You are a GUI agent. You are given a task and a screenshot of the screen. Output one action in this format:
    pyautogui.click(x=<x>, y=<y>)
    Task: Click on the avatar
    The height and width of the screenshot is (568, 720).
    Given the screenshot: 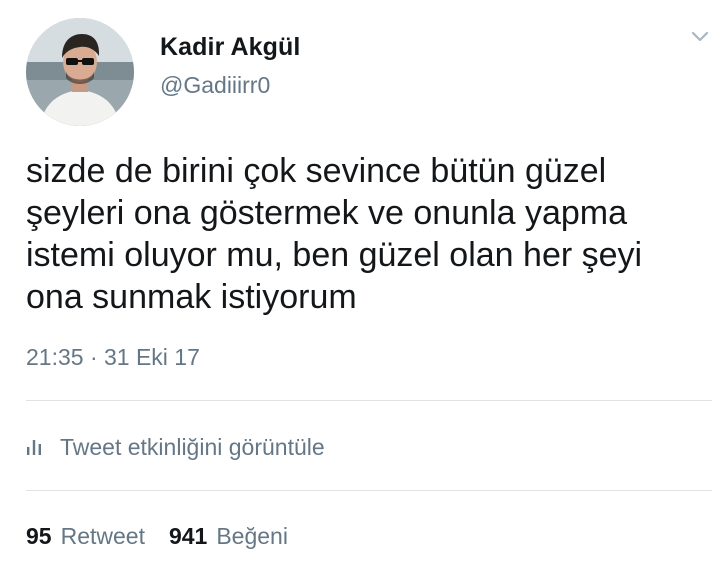 What is the action you would take?
    pyautogui.click(x=80, y=72)
    